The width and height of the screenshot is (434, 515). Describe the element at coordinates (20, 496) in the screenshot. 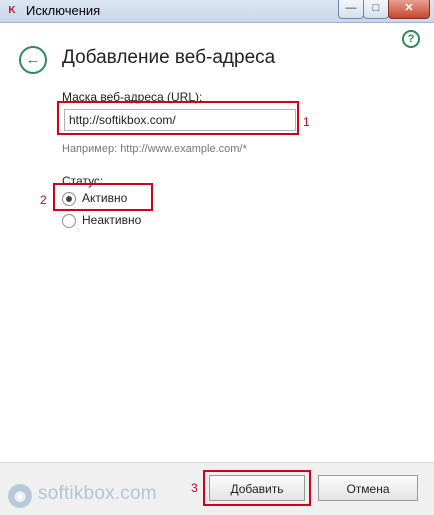

I see `softikbox-logo-icon: ◉` at that location.